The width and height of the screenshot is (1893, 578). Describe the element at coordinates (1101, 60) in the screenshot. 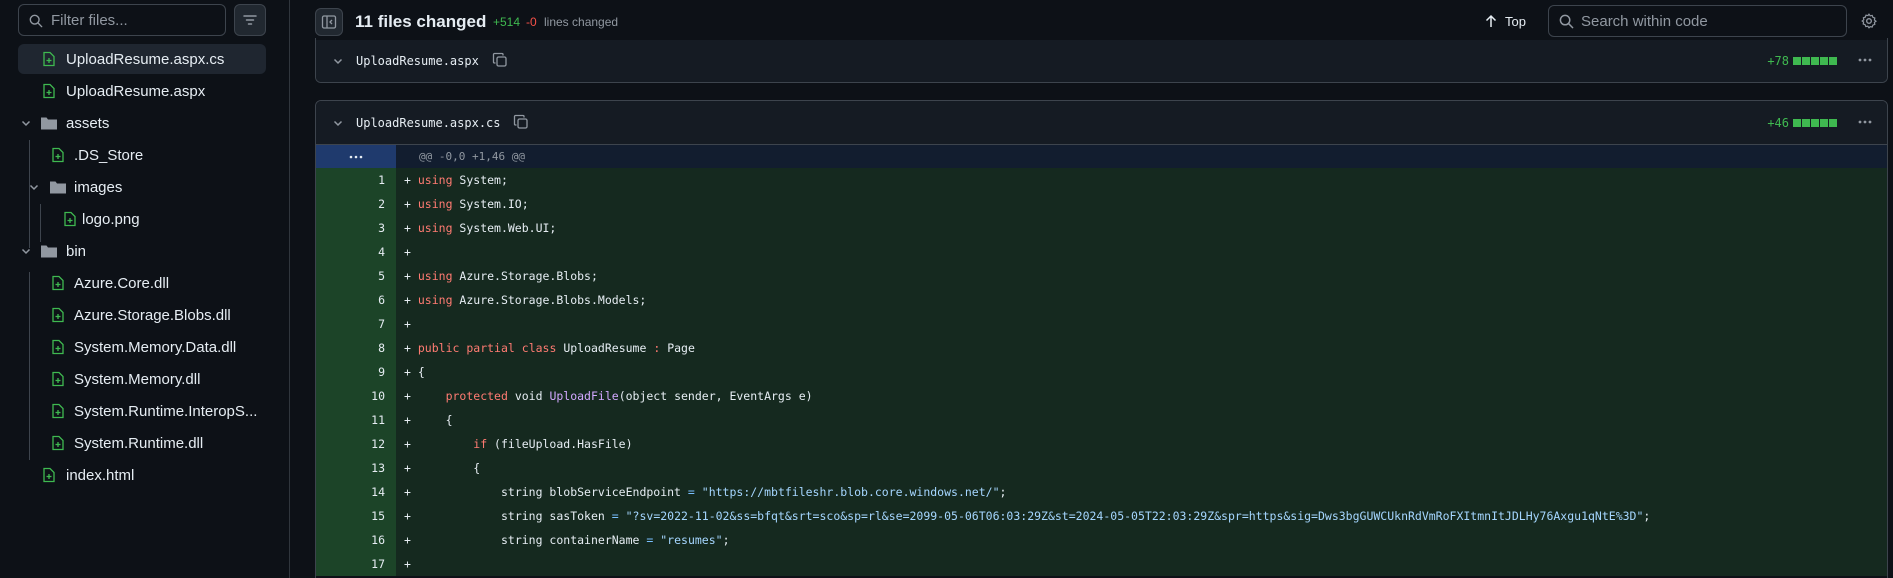

I see `file-diff-uploadresume-aspx: UploadResume.aspx +78` at that location.